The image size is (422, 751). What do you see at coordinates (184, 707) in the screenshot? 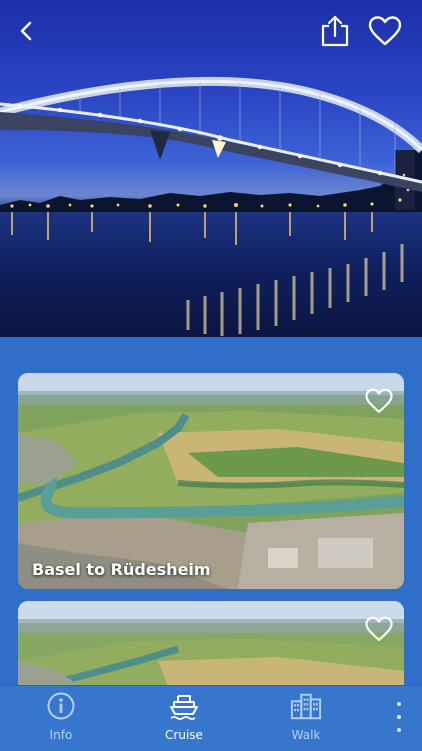
I see `ship-icon` at bounding box center [184, 707].